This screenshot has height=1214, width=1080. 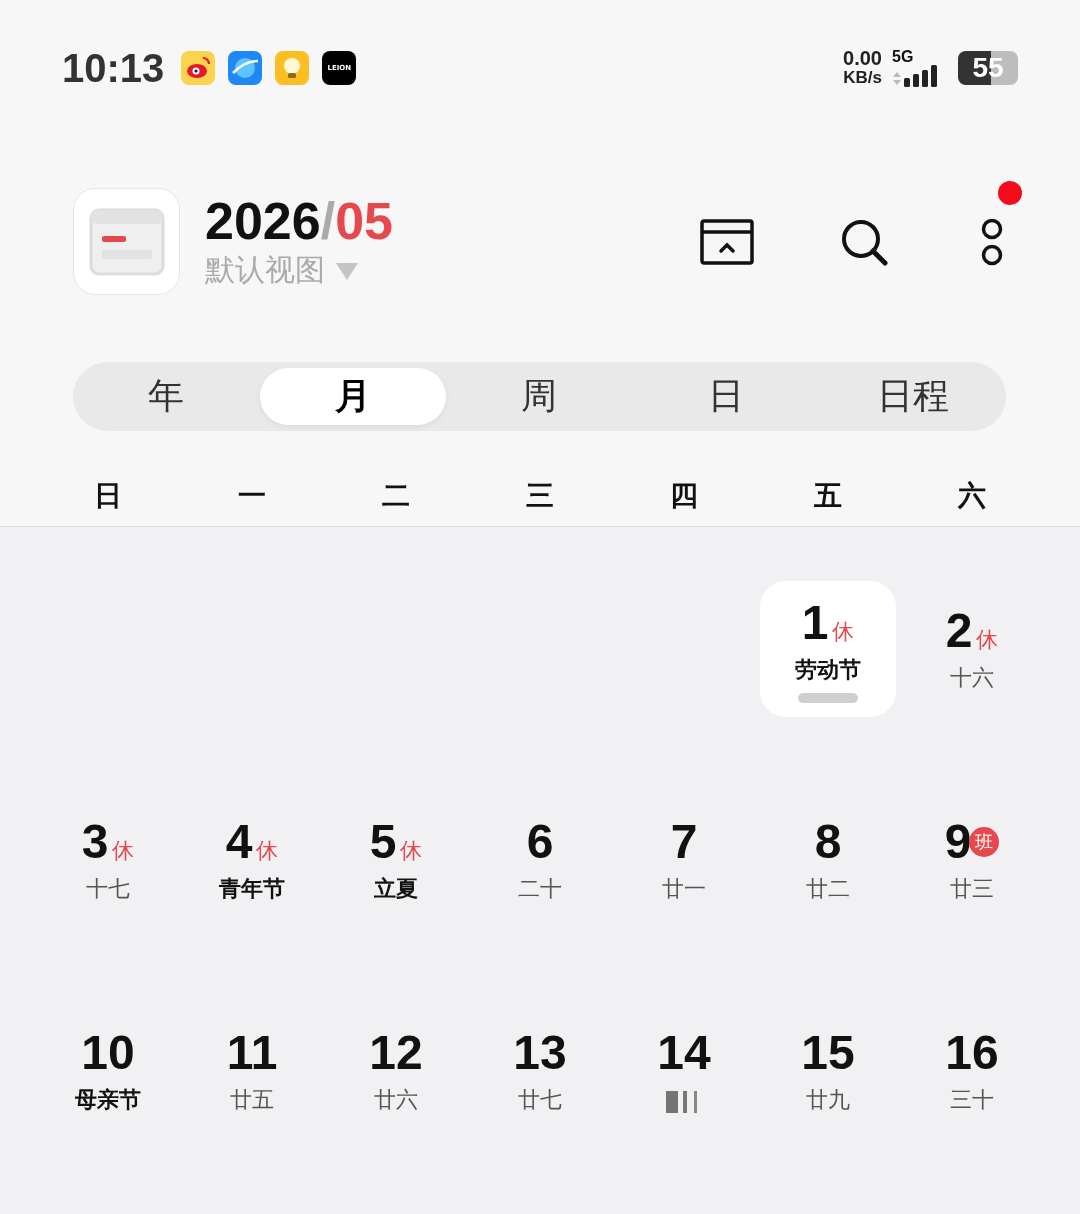 I want to click on month-title: 2026/05, so click(x=299, y=221).